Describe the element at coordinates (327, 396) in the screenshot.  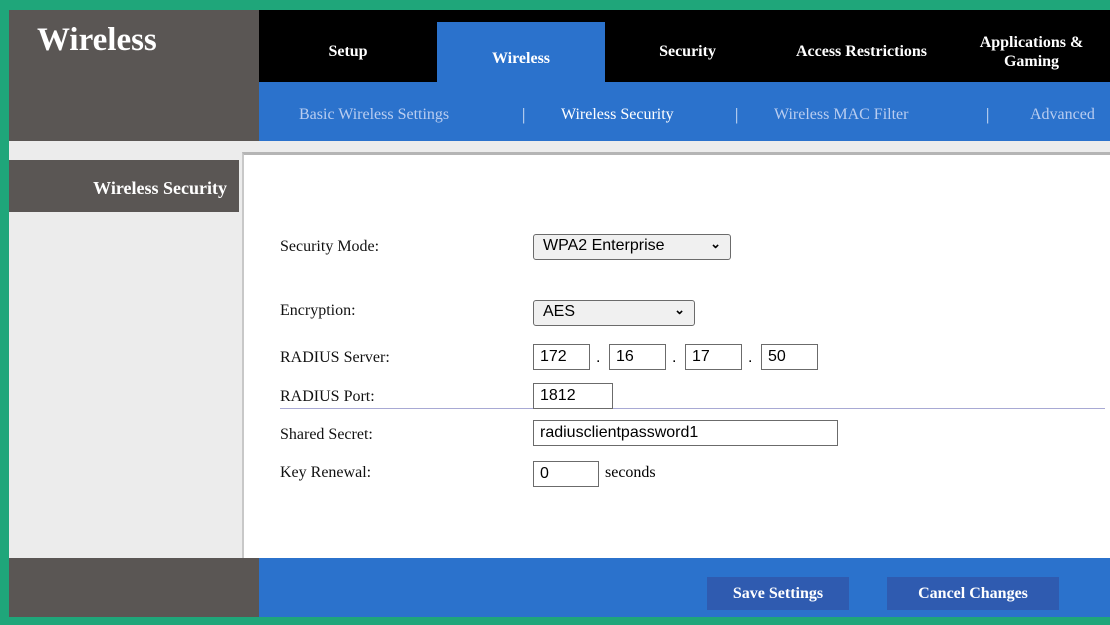
I see `radius-port-label: RADIUS Port:` at that location.